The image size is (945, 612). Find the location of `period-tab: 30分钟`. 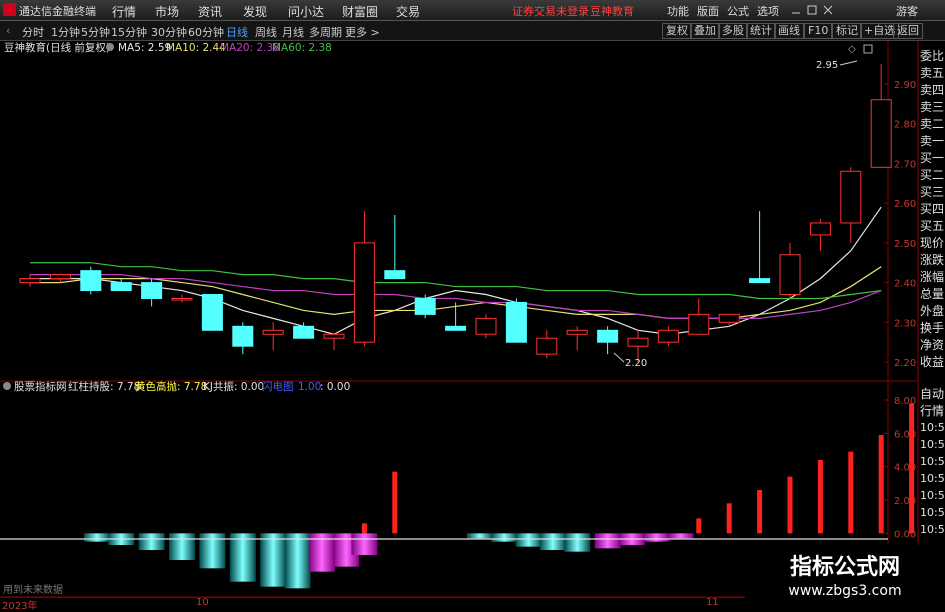

period-tab: 30分钟 is located at coordinates (169, 32).